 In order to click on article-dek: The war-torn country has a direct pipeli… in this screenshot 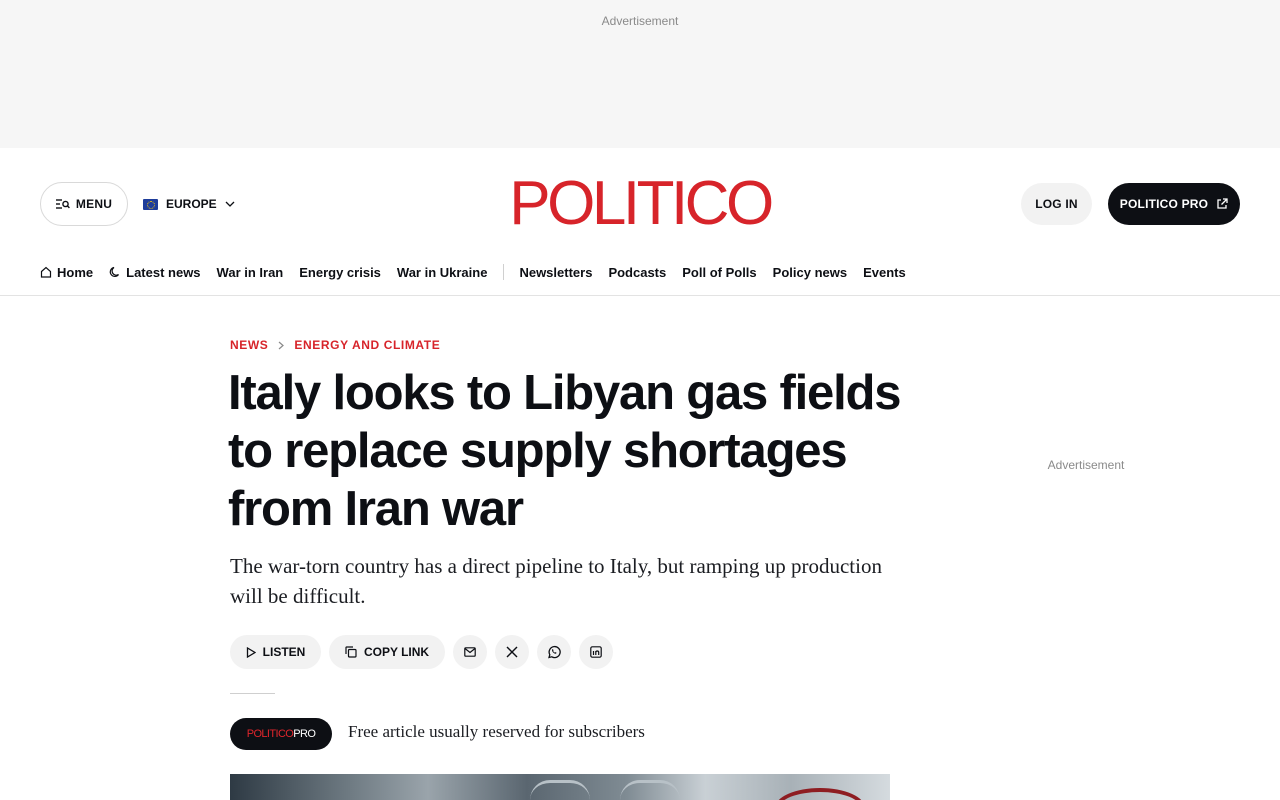, I will do `click(556, 581)`.